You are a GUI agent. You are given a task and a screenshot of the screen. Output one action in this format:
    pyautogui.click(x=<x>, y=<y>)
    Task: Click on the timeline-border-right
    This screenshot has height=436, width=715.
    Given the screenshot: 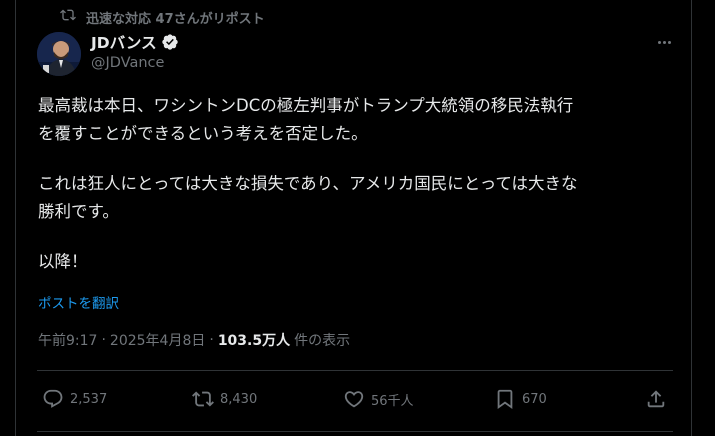 What is the action you would take?
    pyautogui.click(x=691, y=218)
    